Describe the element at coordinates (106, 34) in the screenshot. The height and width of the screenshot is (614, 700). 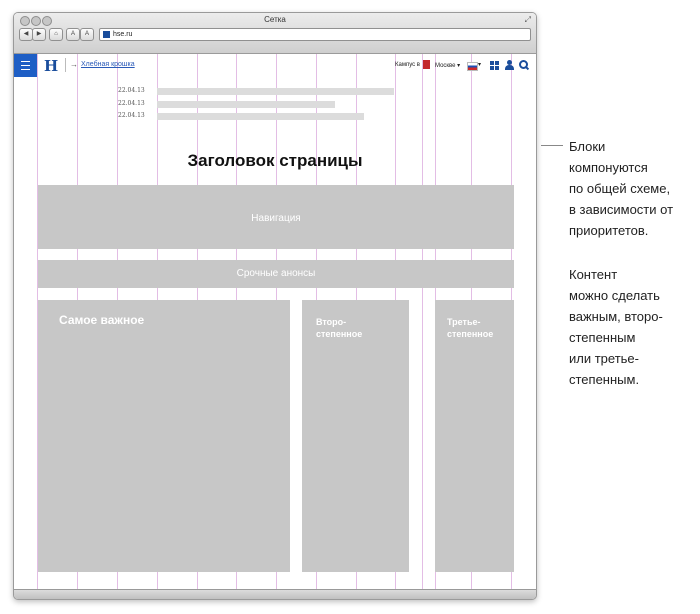
I see `favicon-icon` at that location.